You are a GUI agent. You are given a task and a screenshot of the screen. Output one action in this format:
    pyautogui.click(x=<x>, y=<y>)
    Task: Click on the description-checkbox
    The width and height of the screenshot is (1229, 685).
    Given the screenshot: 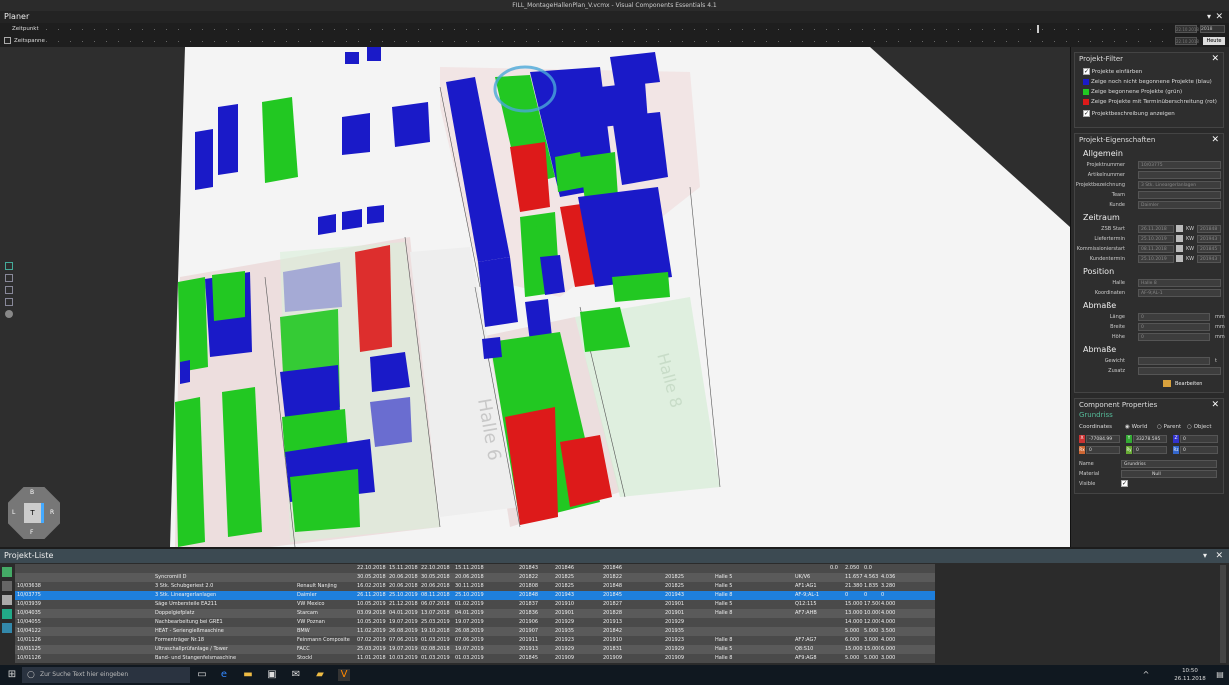 What is the action you would take?
    pyautogui.click(x=1086, y=113)
    